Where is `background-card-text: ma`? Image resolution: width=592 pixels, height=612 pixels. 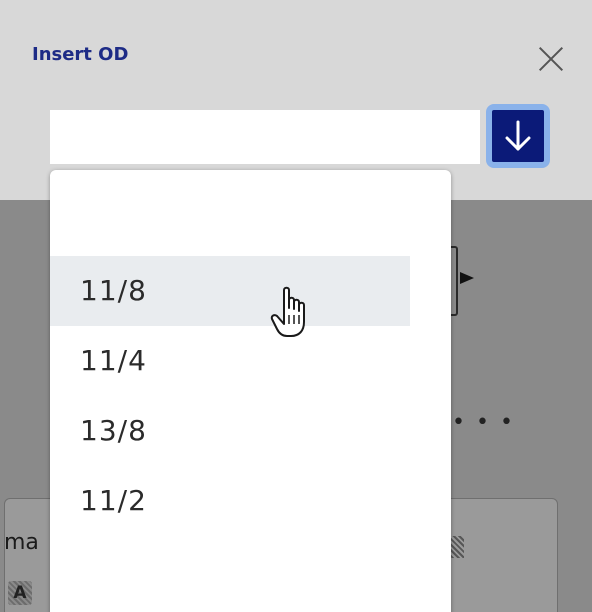
background-card-text: ma is located at coordinates (21, 542).